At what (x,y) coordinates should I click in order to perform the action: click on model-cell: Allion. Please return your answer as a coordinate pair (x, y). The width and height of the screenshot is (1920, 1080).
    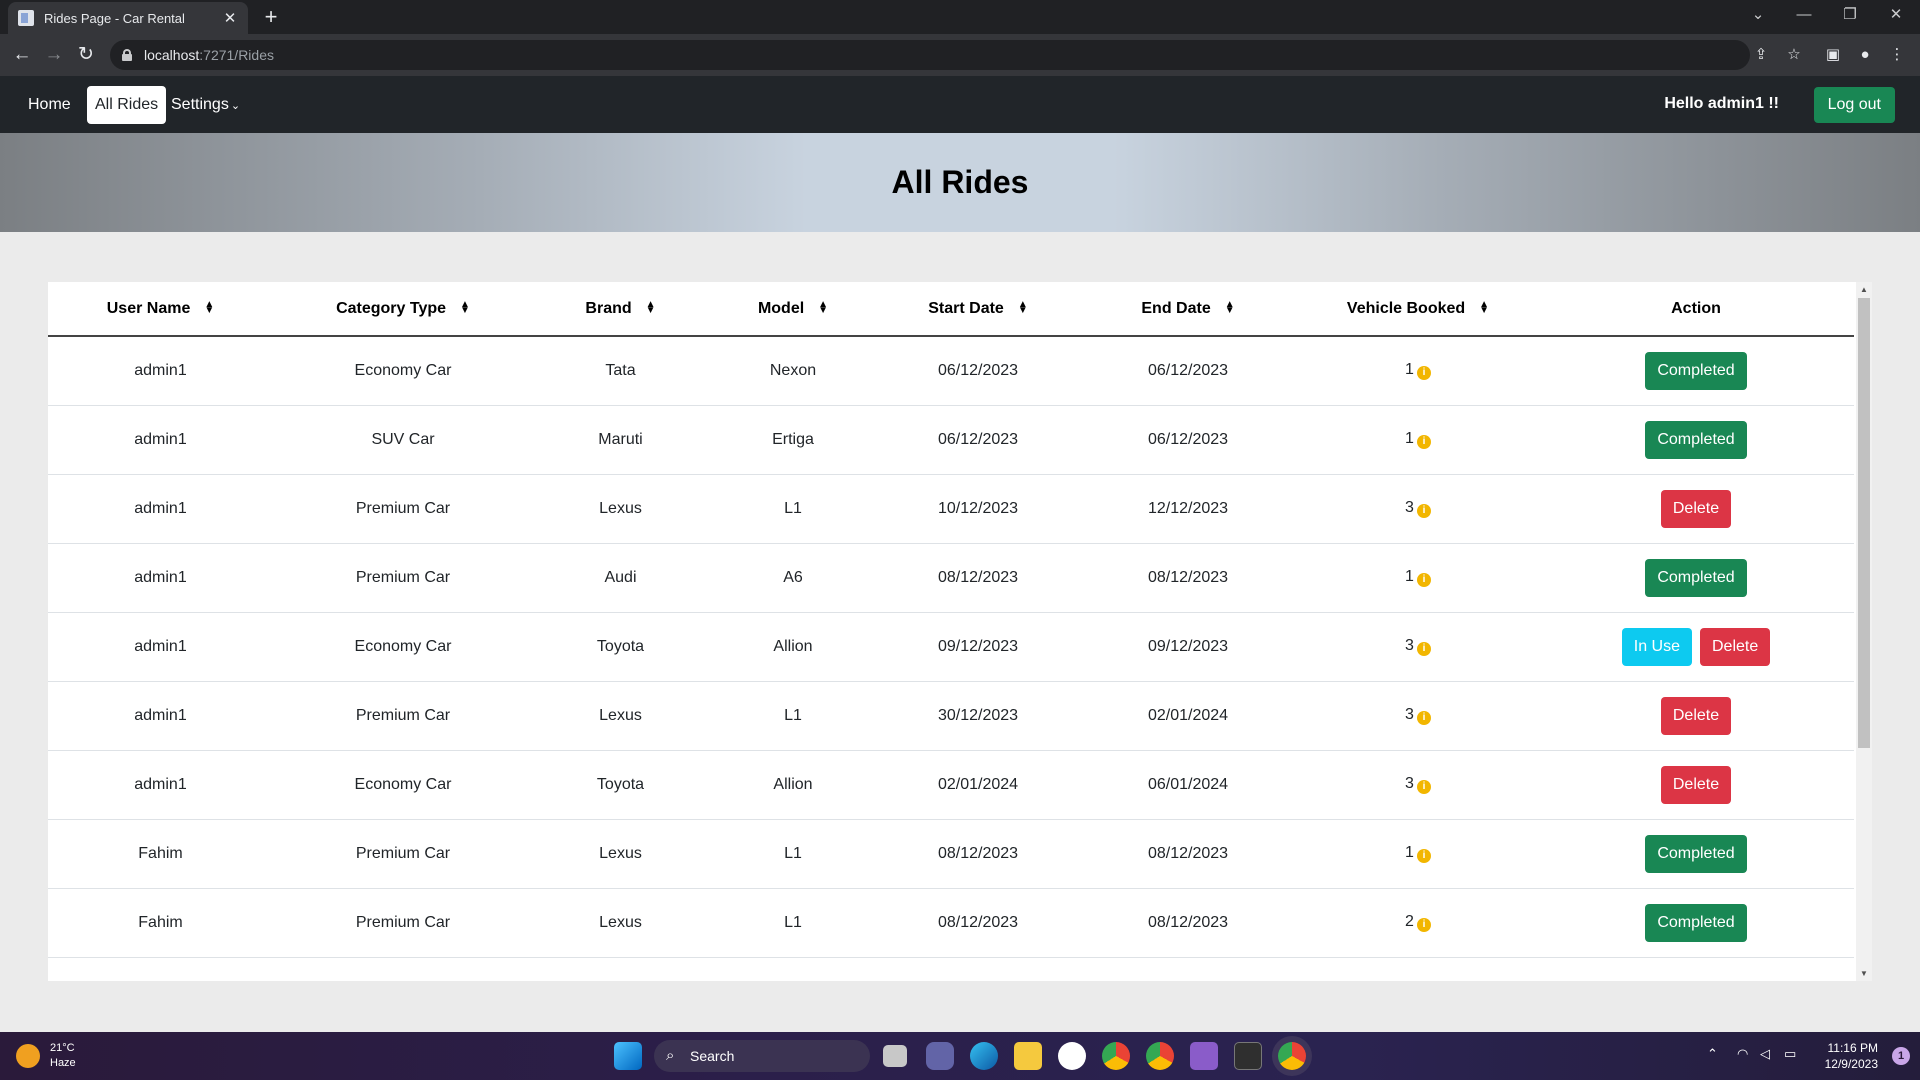
    Looking at the image, I should click on (793, 785).